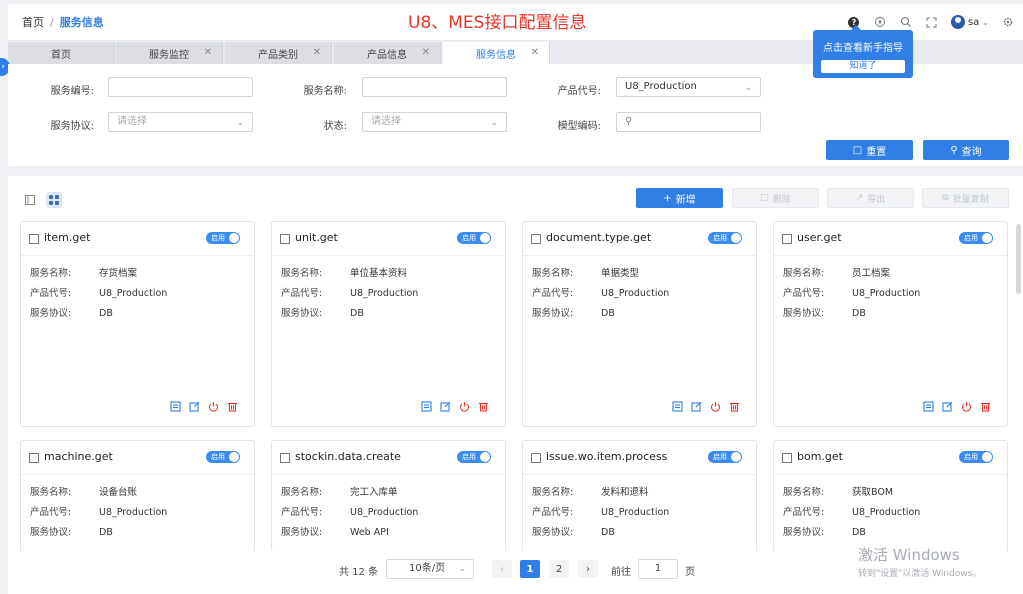  I want to click on copy-icon: ⧉, so click(945, 198).